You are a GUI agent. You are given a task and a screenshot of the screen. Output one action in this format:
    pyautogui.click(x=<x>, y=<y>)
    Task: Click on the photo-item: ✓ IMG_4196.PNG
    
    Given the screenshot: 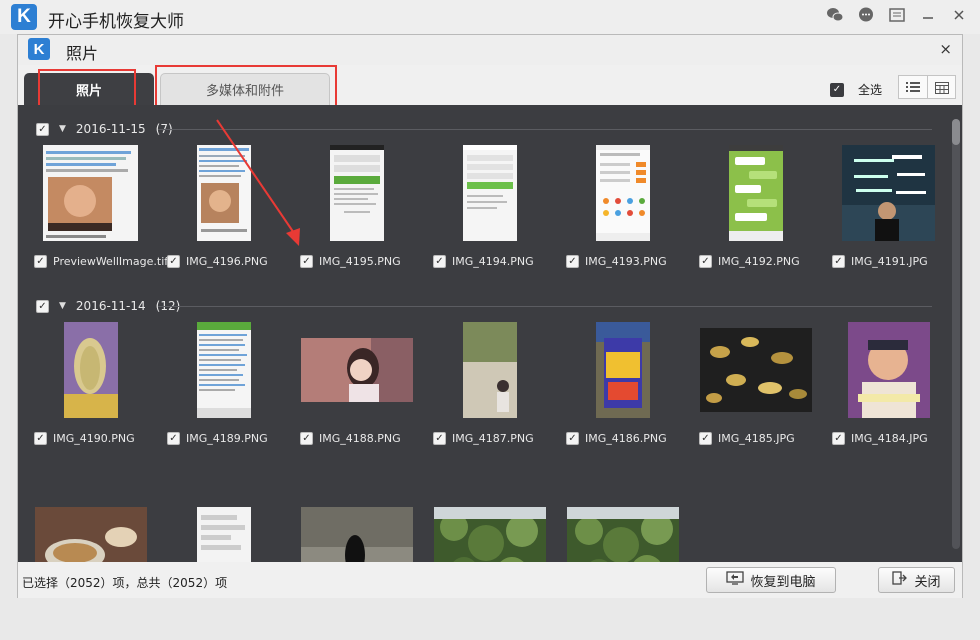 What is the action you would take?
    pyautogui.click(x=223, y=208)
    